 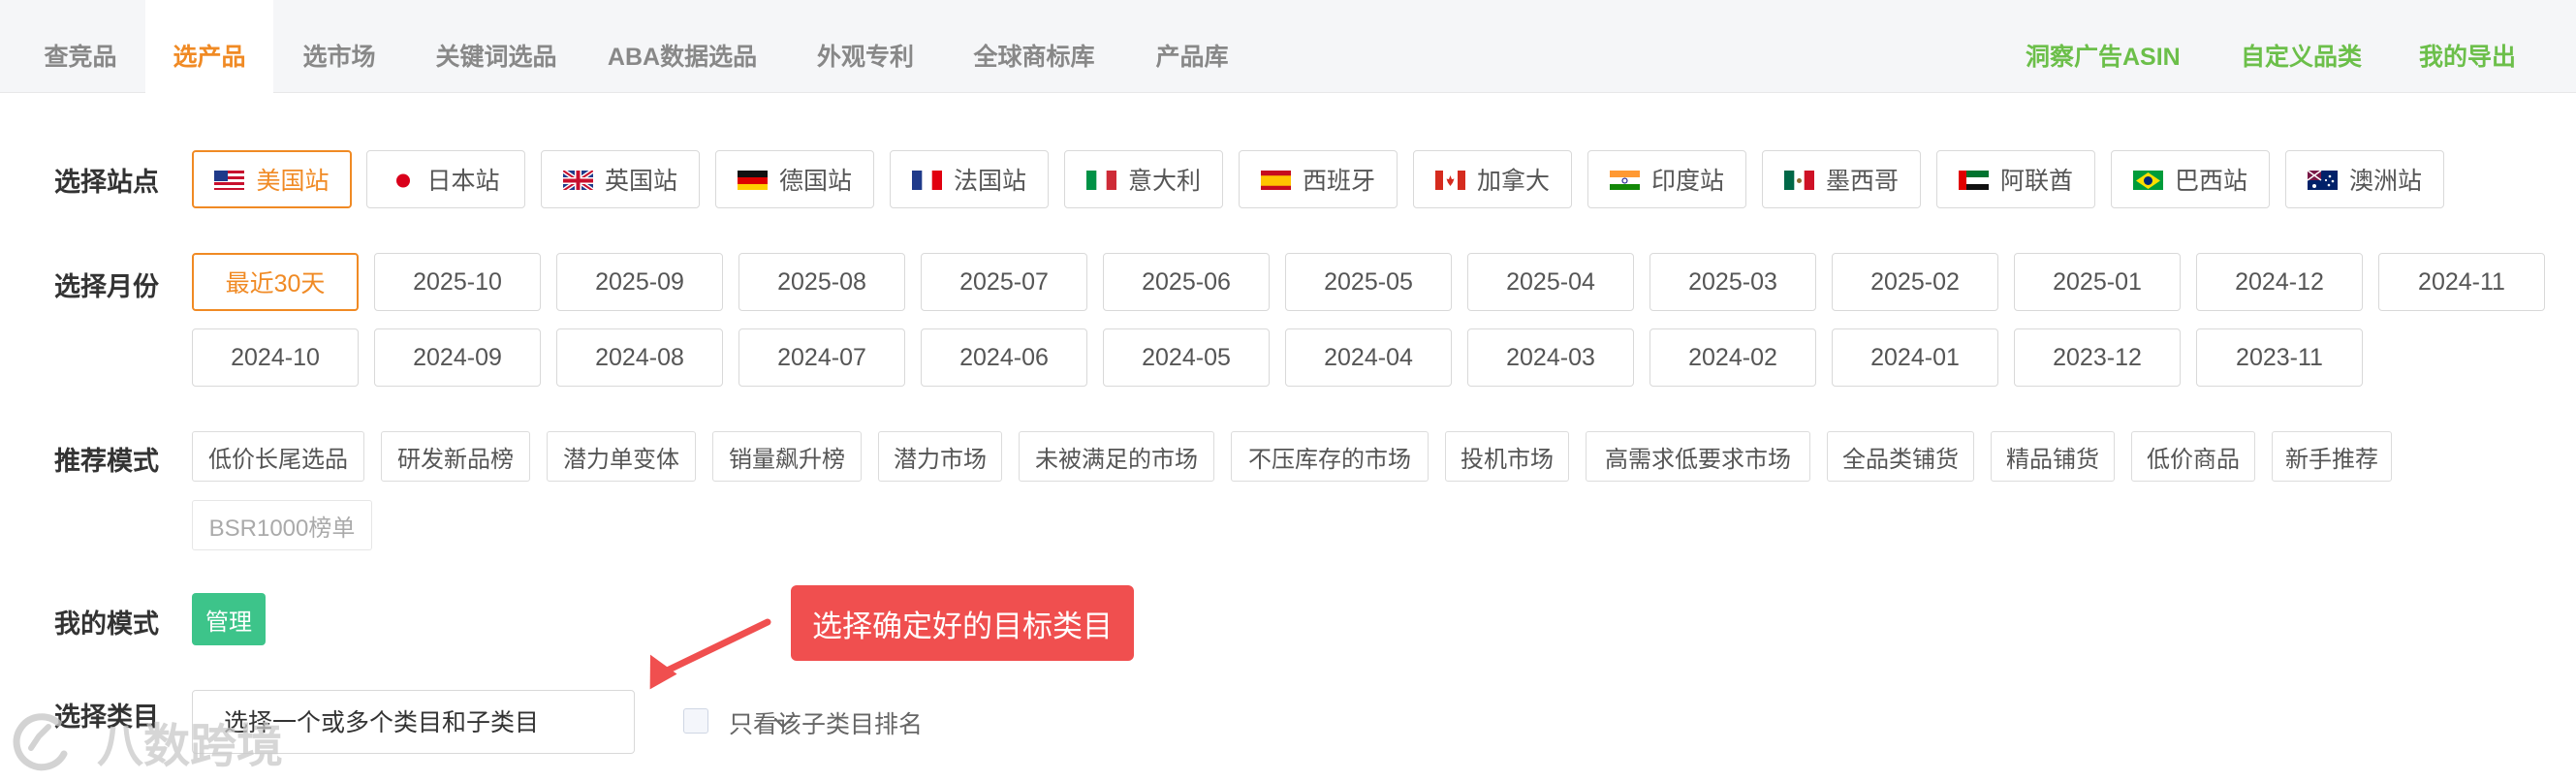 I want to click on es-flag-icon, so click(x=1275, y=180).